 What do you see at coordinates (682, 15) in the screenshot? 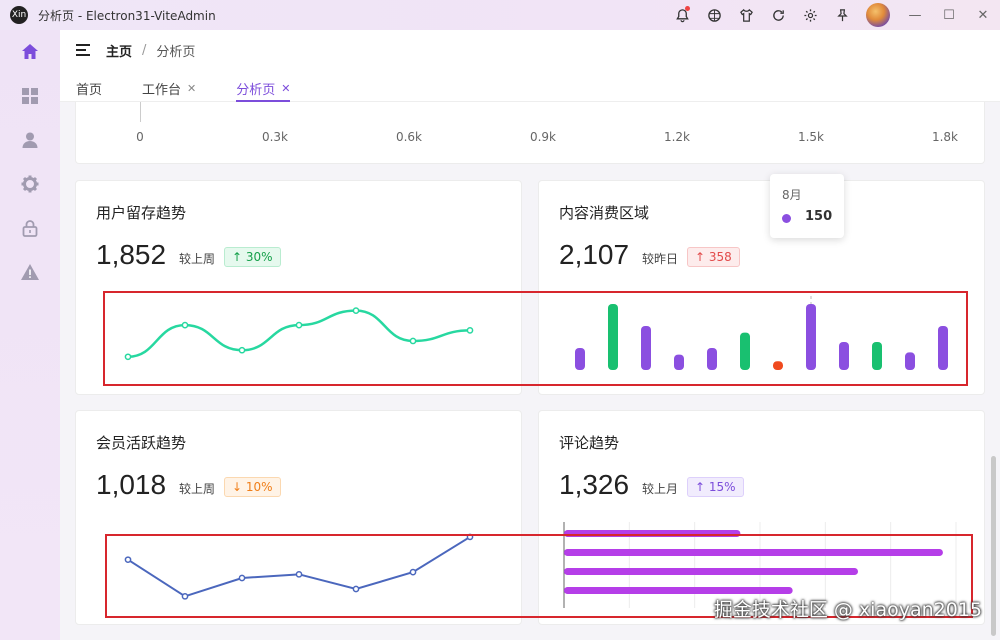
I see `bell-icon` at bounding box center [682, 15].